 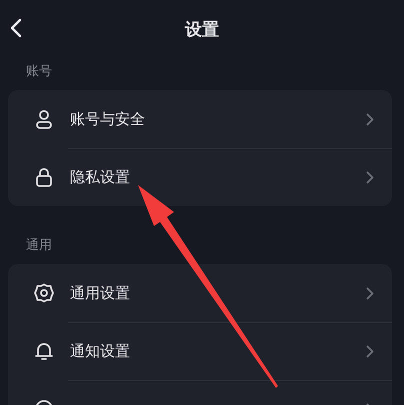 What do you see at coordinates (44, 293) in the screenshot?
I see `settings-icon` at bounding box center [44, 293].